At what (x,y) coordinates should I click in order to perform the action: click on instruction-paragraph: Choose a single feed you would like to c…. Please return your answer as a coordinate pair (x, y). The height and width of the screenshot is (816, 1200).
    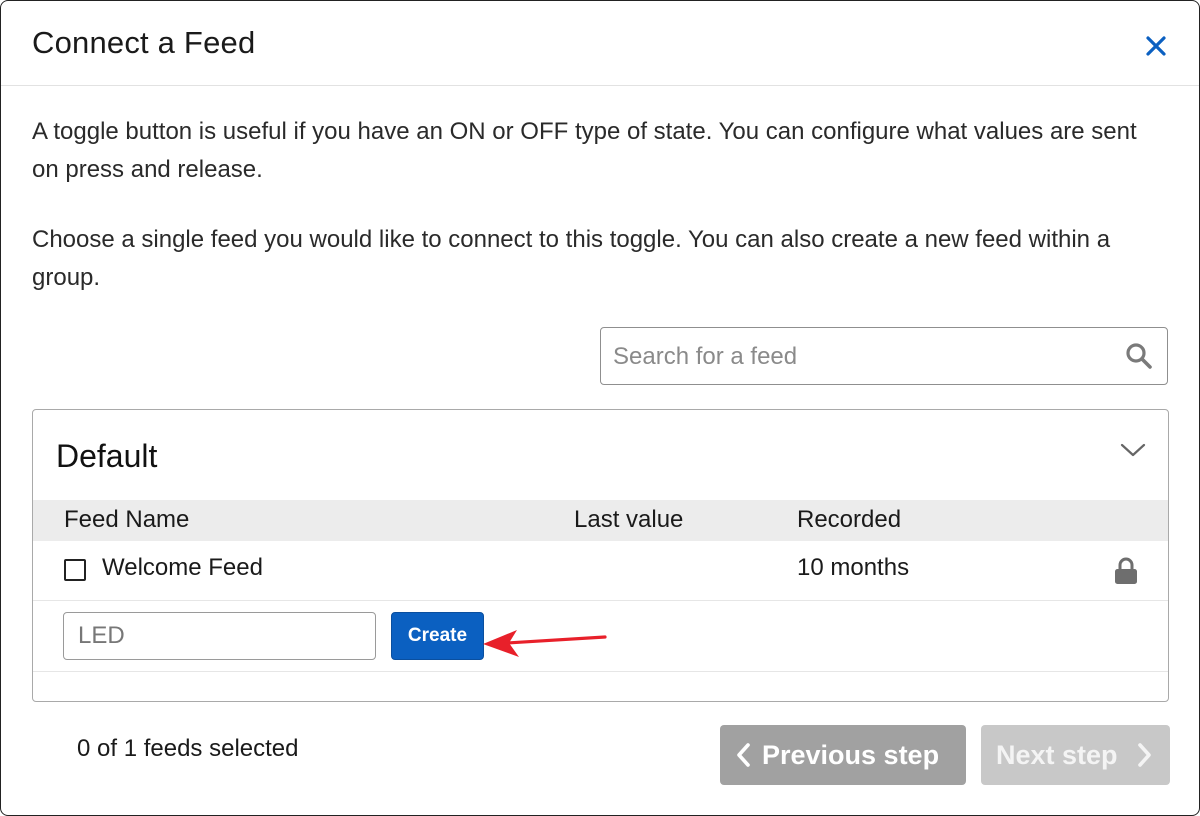
    Looking at the image, I should click on (571, 258).